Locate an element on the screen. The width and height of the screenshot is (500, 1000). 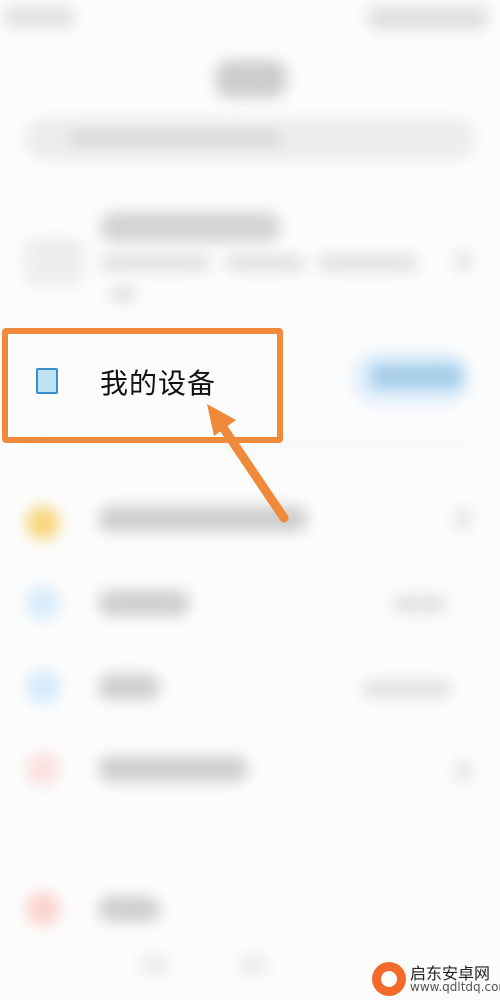
divider is located at coordinates (250, 446).